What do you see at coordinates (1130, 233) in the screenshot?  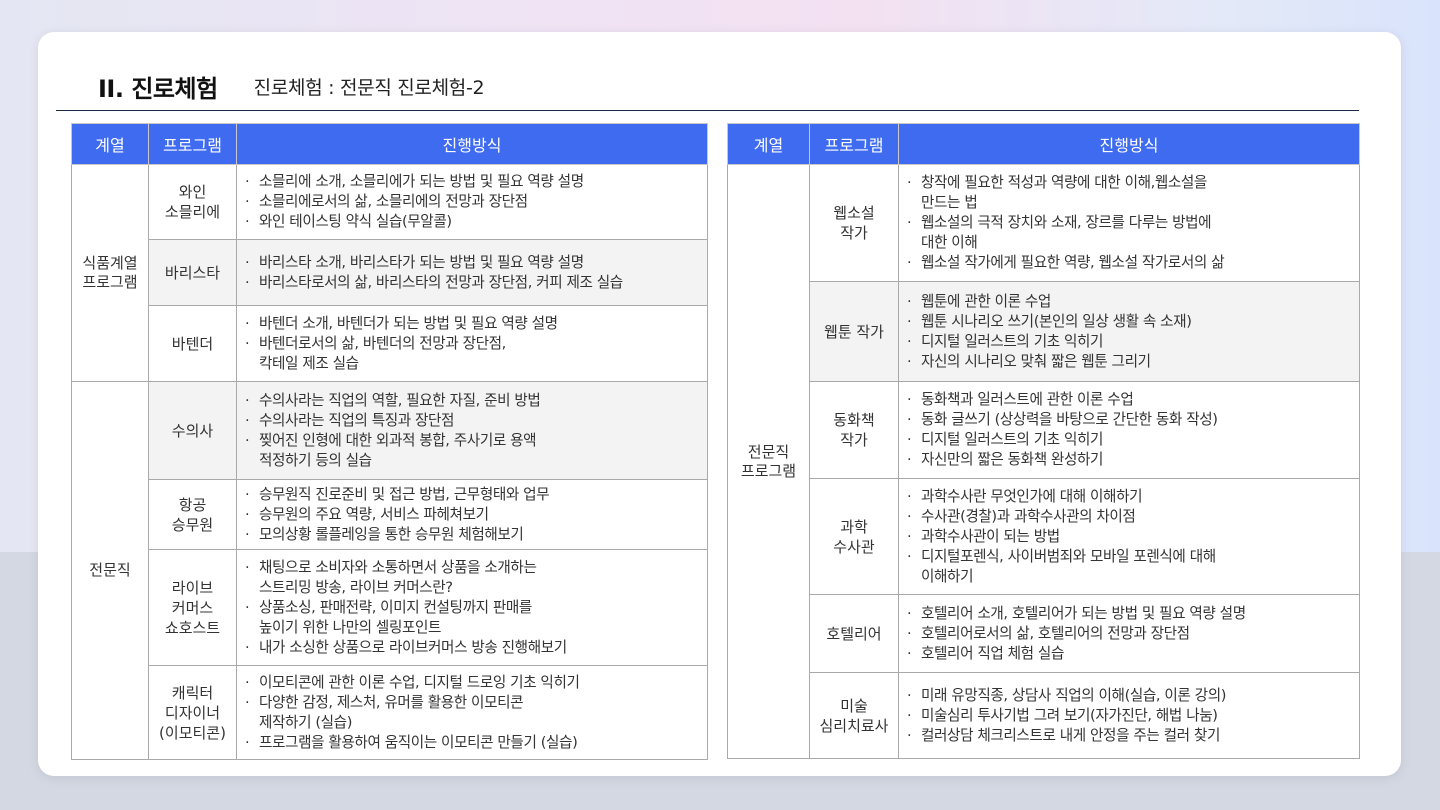 I see `method-bullet: · 웹소설의 극적 장치와 소재, 장르를 다루는 방법에 대한 이해` at bounding box center [1130, 233].